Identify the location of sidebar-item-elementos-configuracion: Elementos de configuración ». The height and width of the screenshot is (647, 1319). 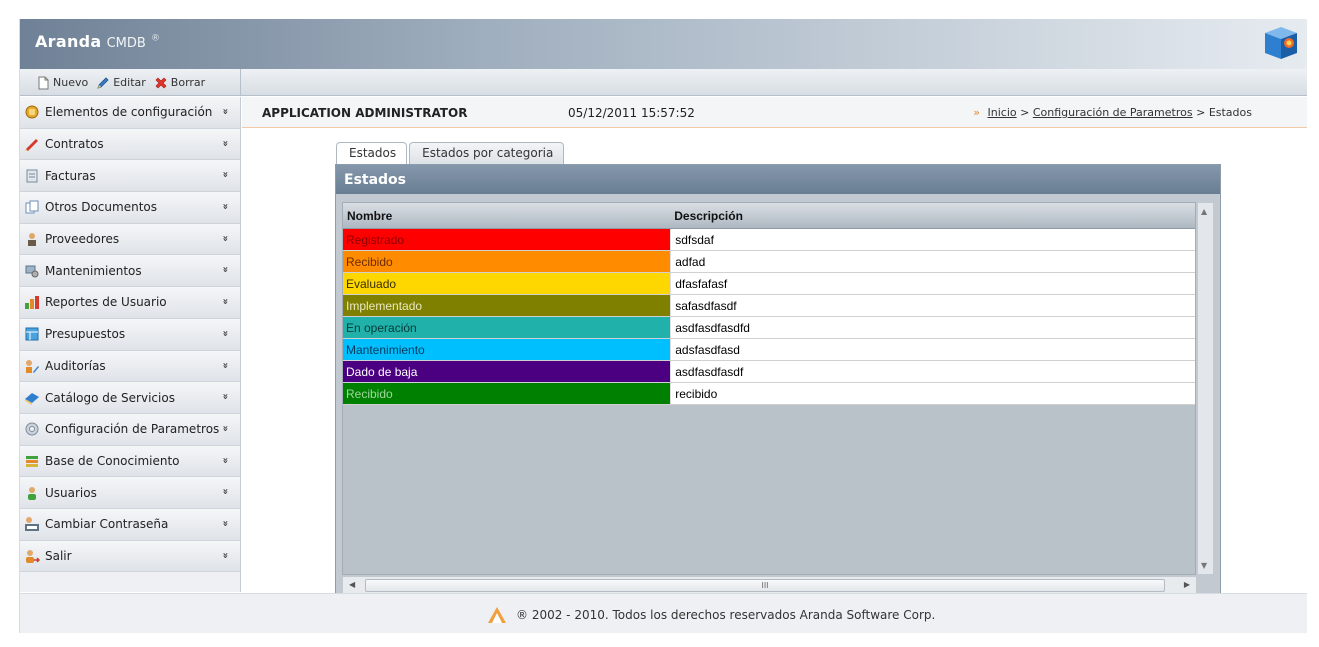
(130, 113).